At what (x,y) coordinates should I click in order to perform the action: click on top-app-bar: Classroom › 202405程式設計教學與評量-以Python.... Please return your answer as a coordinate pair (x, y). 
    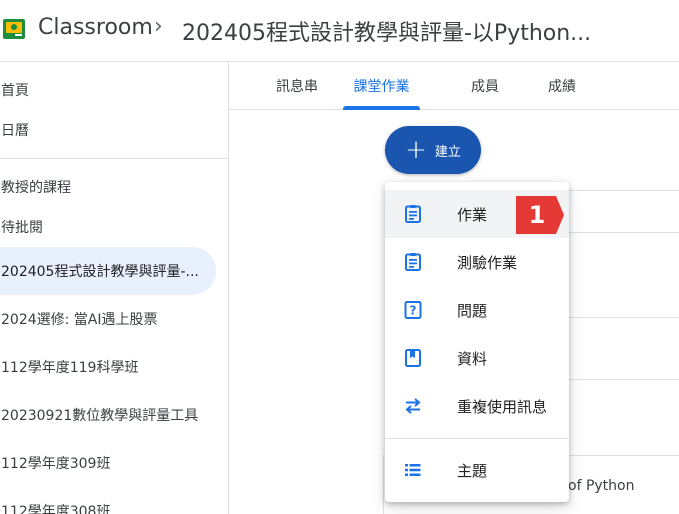
    Looking at the image, I should click on (339, 31).